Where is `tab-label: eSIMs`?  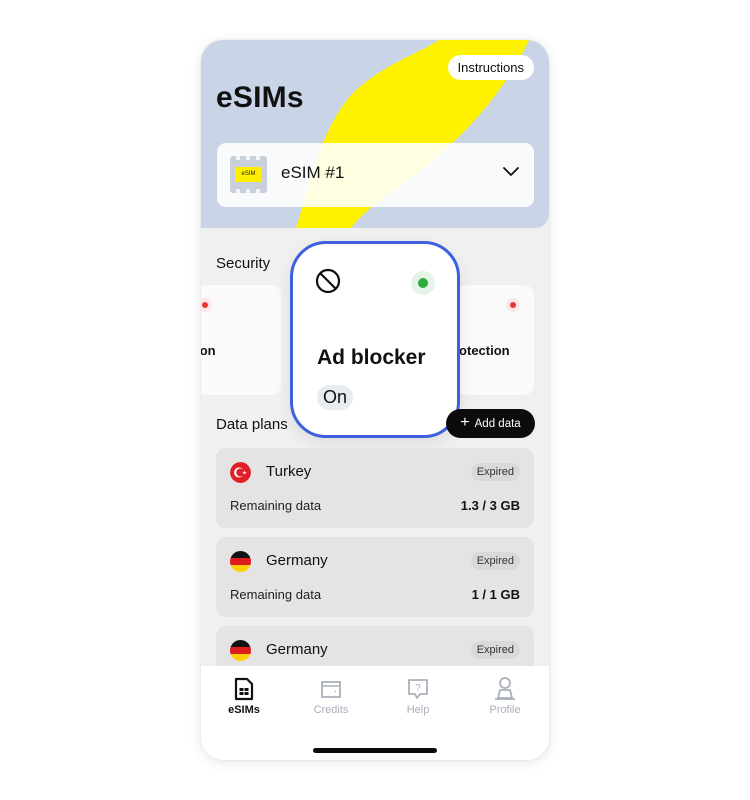 tab-label: eSIMs is located at coordinates (244, 710).